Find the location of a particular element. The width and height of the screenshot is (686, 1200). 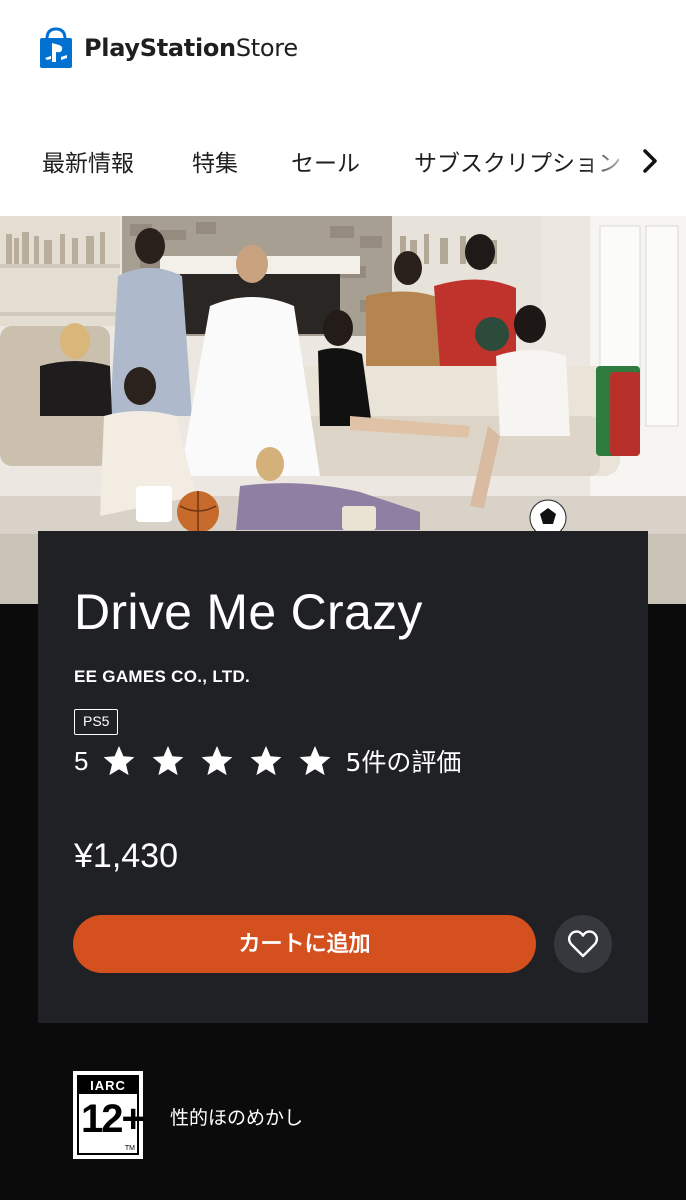

iarc-label: IARC is located at coordinates (108, 1085).